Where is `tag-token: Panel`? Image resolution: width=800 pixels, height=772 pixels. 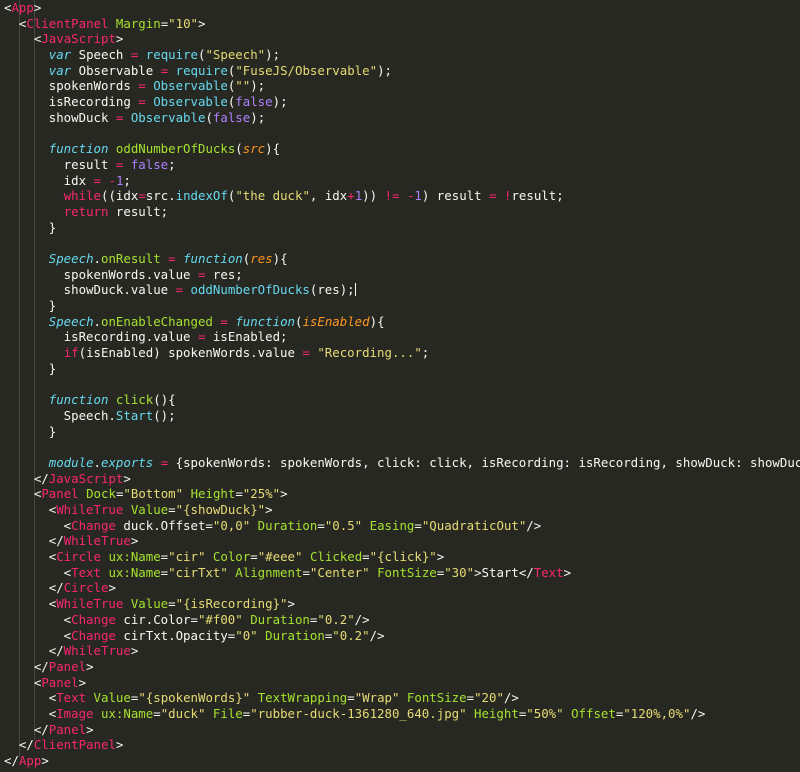 tag-token: Panel is located at coordinates (60, 494).